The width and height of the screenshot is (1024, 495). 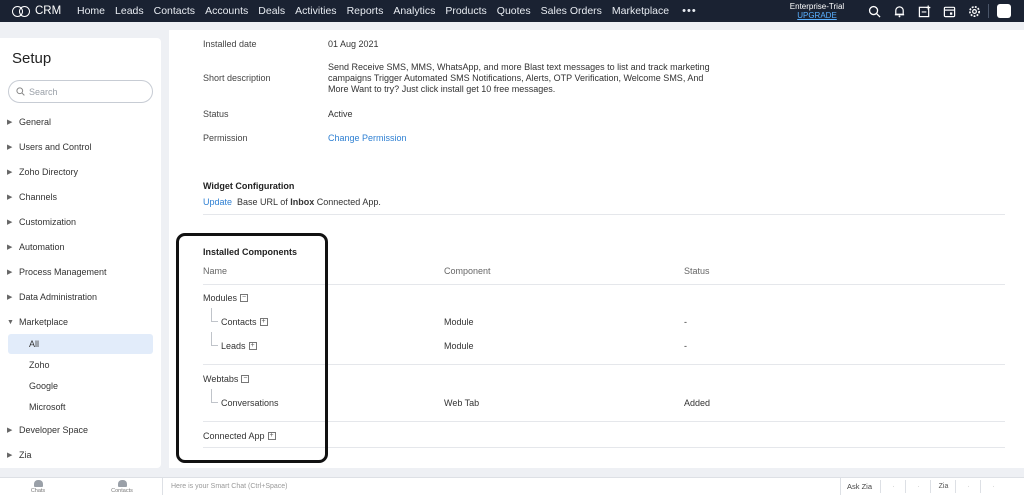 What do you see at coordinates (962, 486) in the screenshot?
I see `alarm-icon` at bounding box center [962, 486].